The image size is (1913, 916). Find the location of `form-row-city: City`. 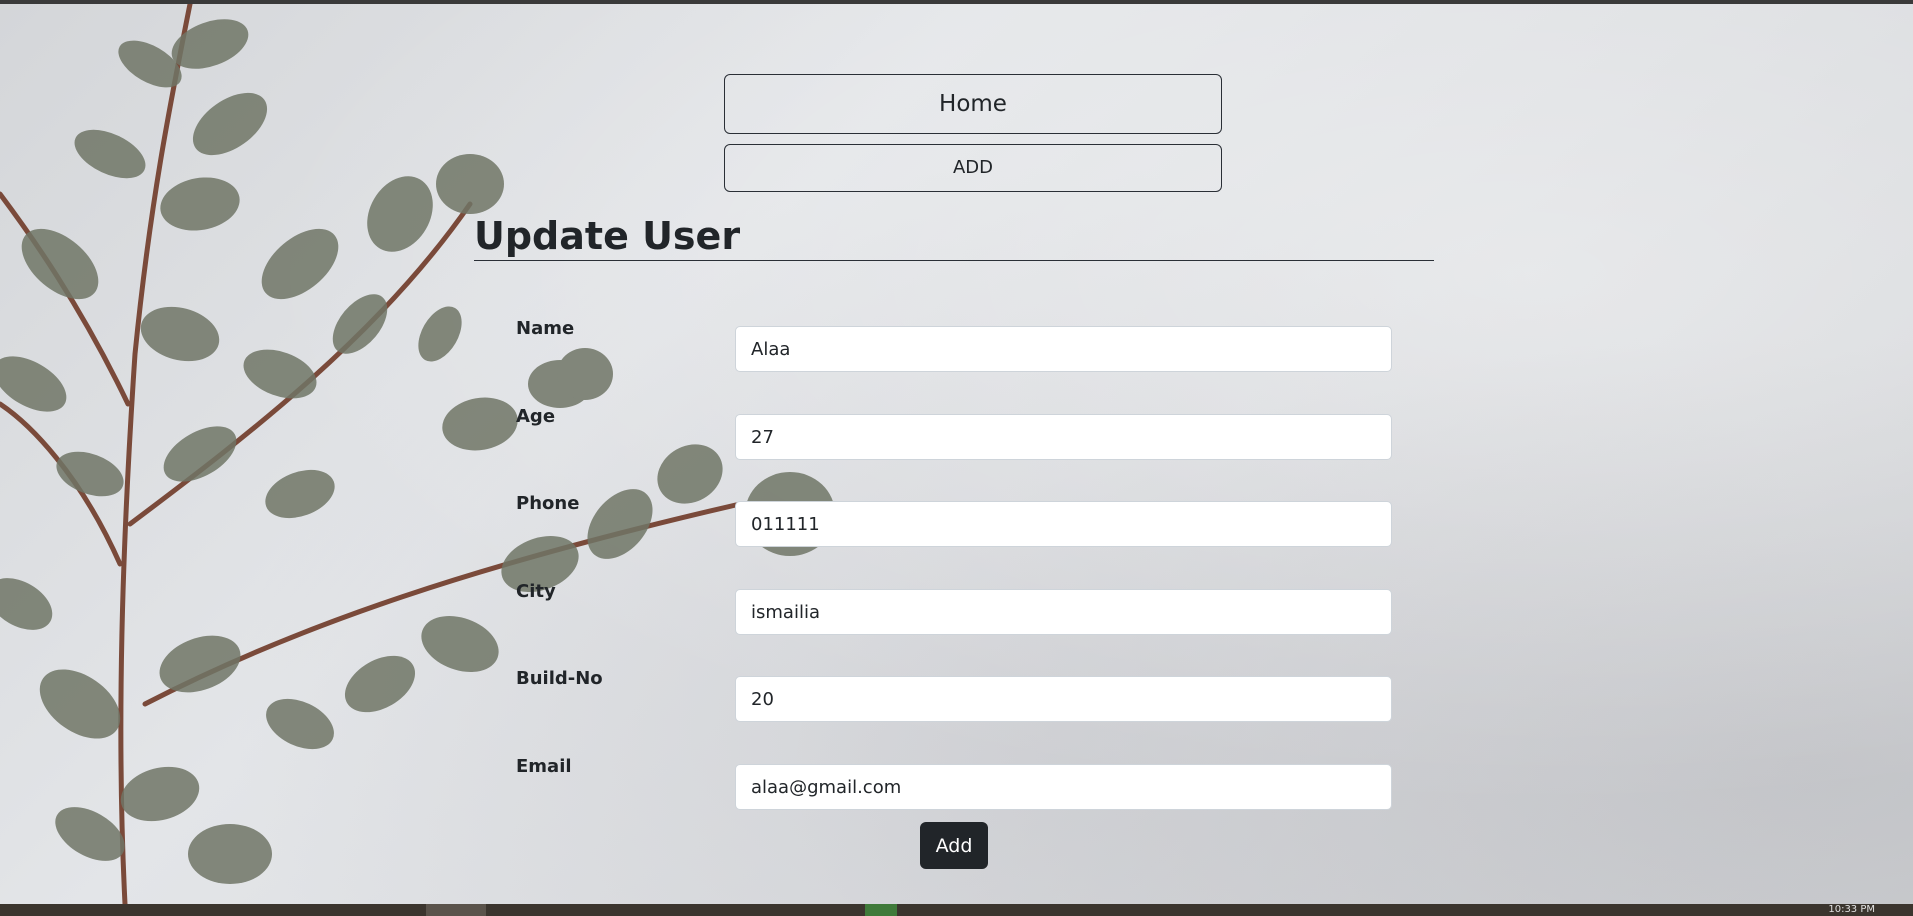

form-row-city: City is located at coordinates (956, 608).